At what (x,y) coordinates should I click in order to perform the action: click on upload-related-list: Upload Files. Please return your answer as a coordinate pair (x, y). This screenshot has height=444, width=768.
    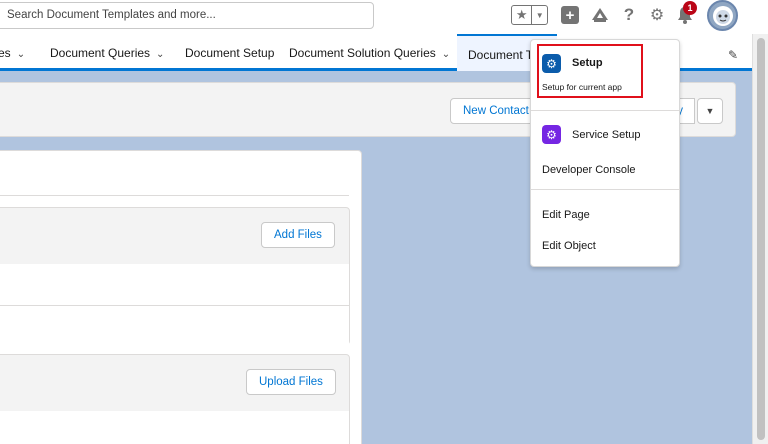
    Looking at the image, I should click on (175, 399).